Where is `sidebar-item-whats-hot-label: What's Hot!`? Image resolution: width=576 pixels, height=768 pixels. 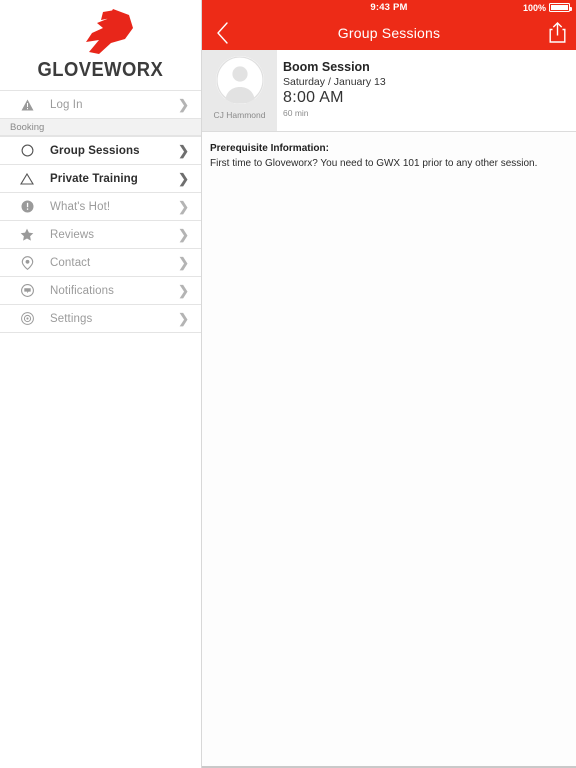
sidebar-item-whats-hot-label: What's Hot! is located at coordinates (80, 206).